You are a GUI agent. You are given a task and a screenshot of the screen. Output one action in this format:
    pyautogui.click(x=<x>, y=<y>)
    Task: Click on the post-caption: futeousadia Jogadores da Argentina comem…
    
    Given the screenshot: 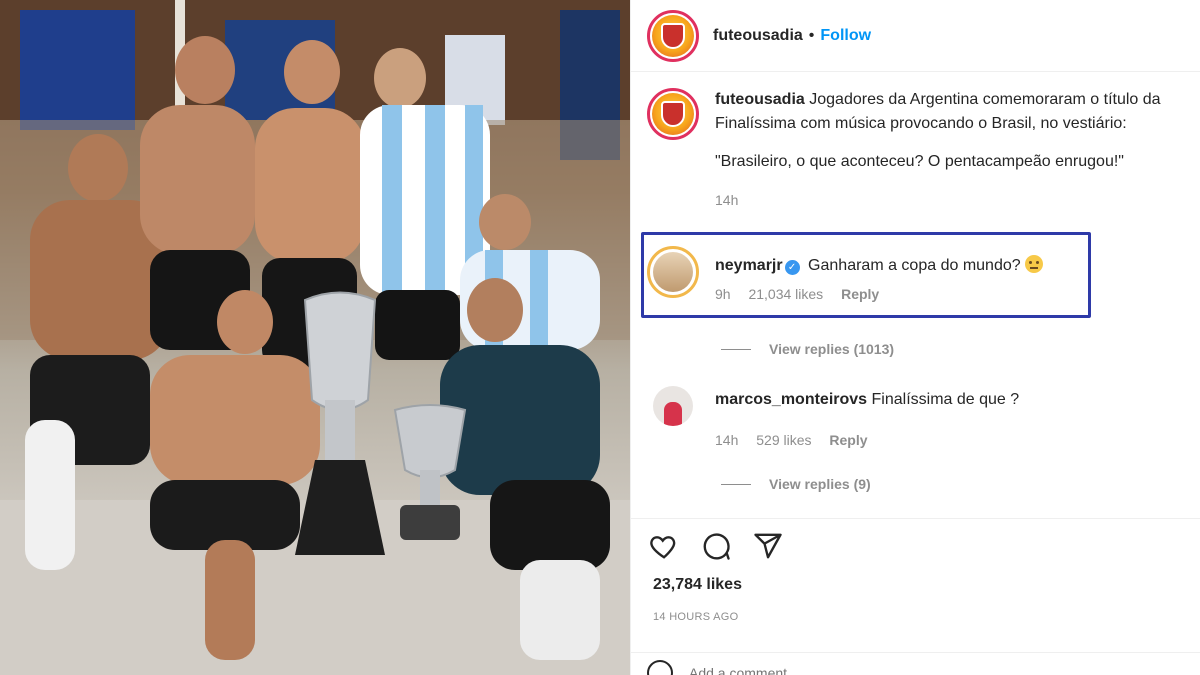 What is the action you would take?
    pyautogui.click(x=917, y=158)
    